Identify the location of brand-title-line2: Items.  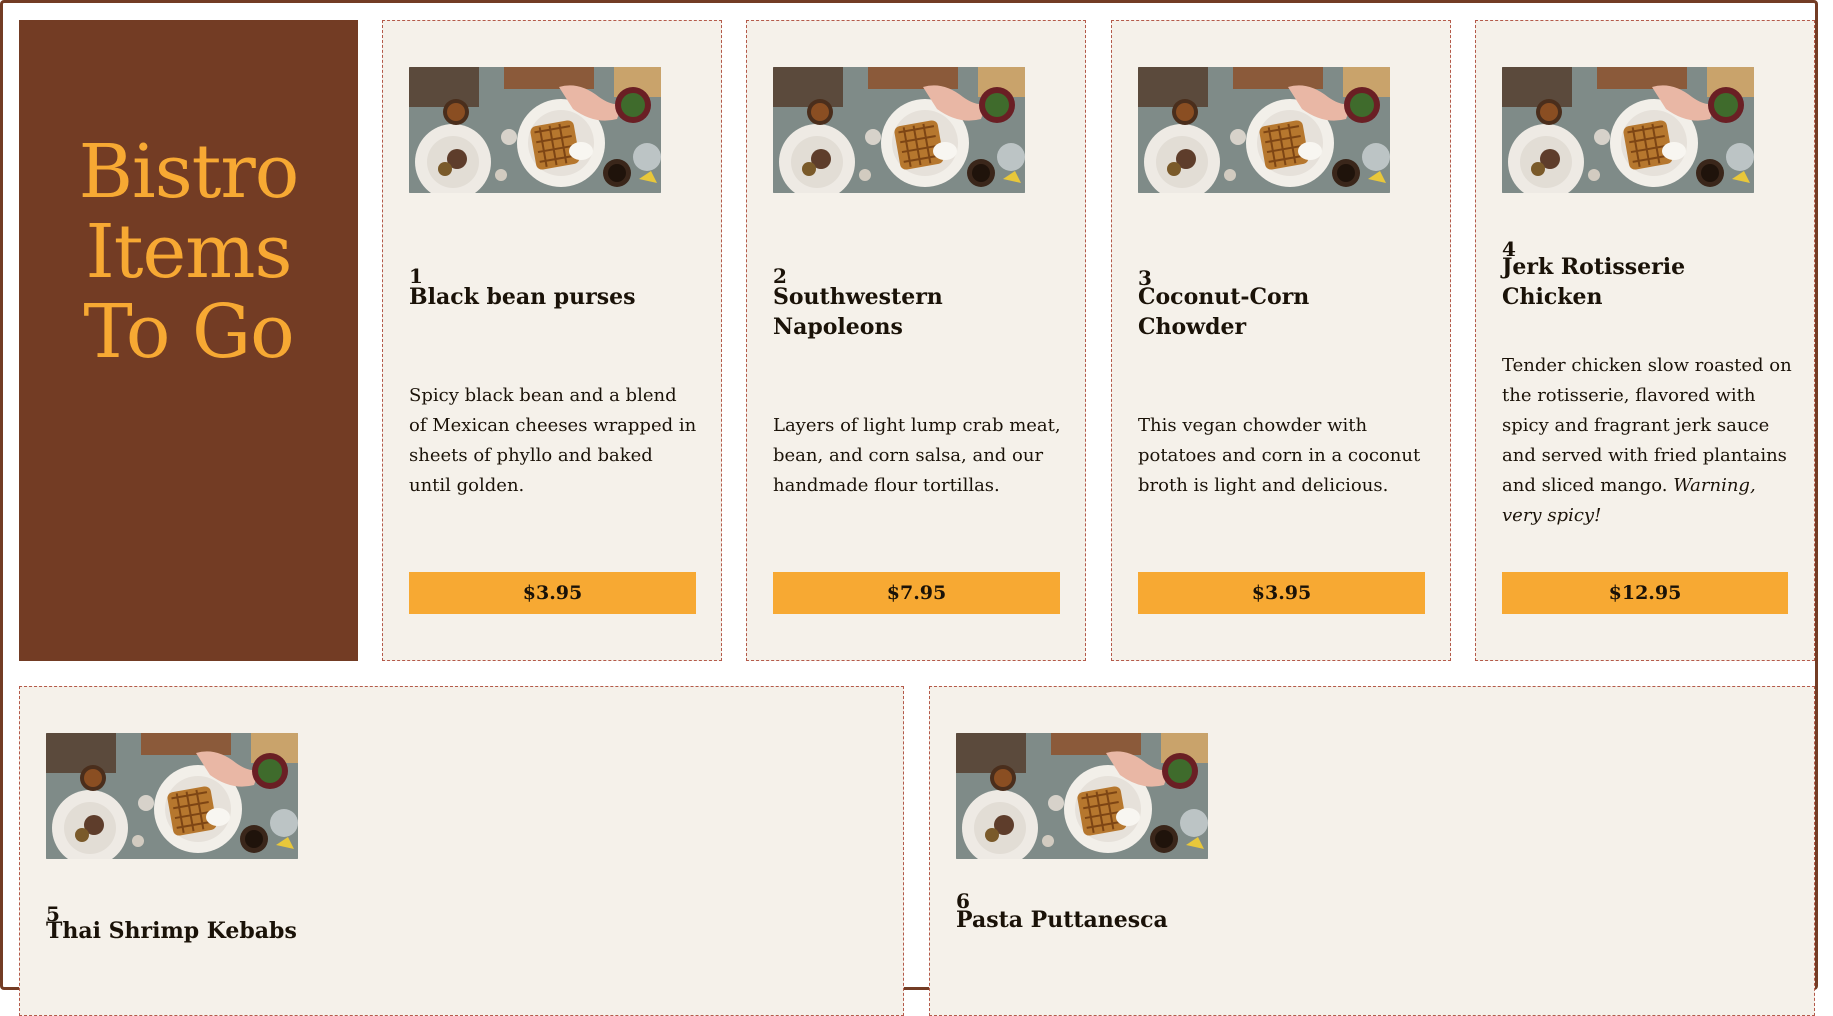
(189, 252).